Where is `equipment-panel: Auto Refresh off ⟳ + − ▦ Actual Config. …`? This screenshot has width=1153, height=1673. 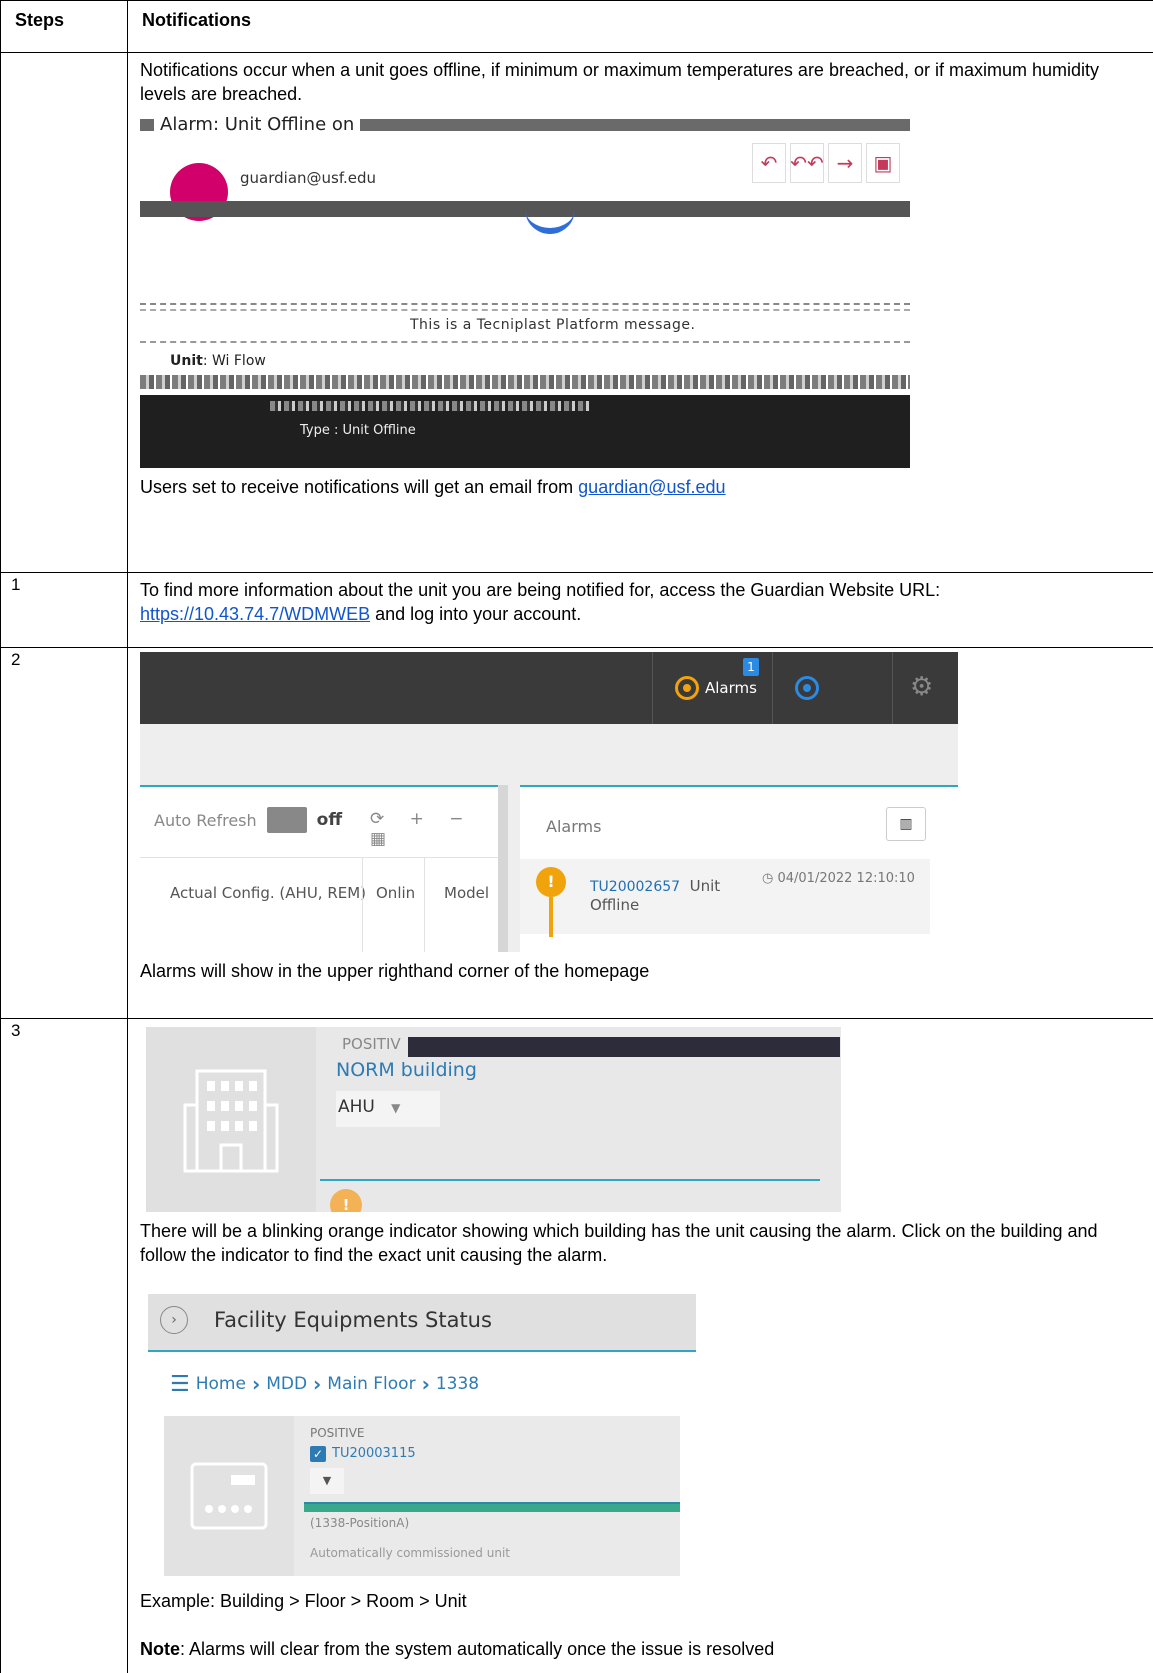
equipment-panel: Auto Refresh off ⟳ + − ▦ Actual Config. … is located at coordinates (320, 868).